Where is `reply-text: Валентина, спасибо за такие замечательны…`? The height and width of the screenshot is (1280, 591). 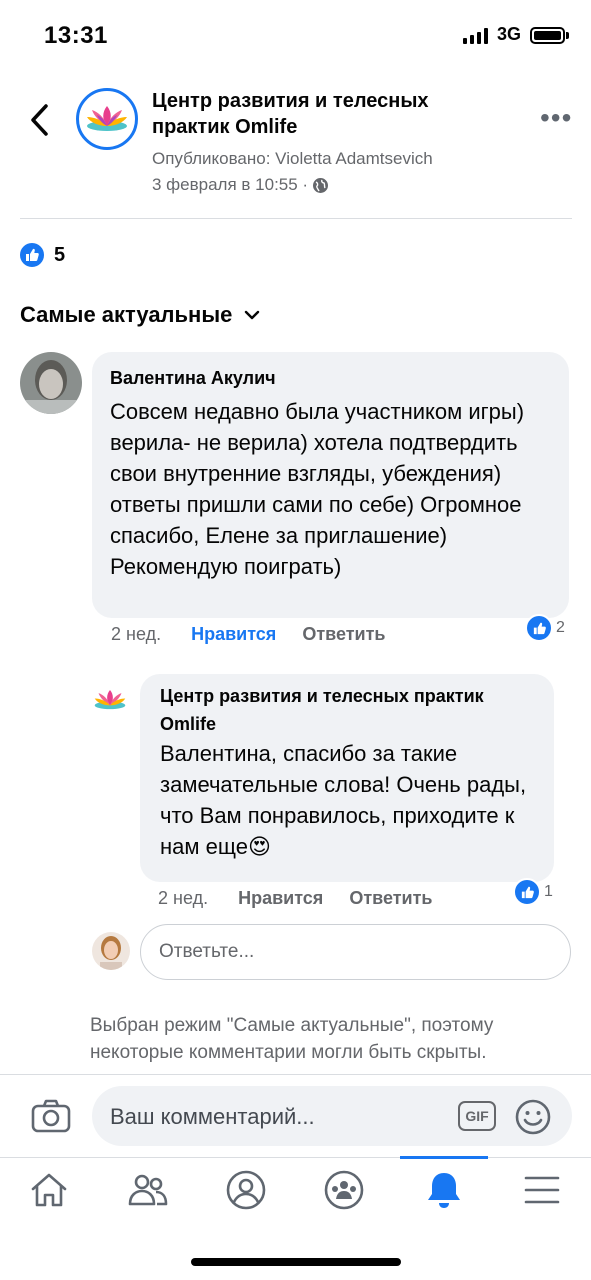
reply-text: Валентина, спасибо за такие замечательны… is located at coordinates (343, 800).